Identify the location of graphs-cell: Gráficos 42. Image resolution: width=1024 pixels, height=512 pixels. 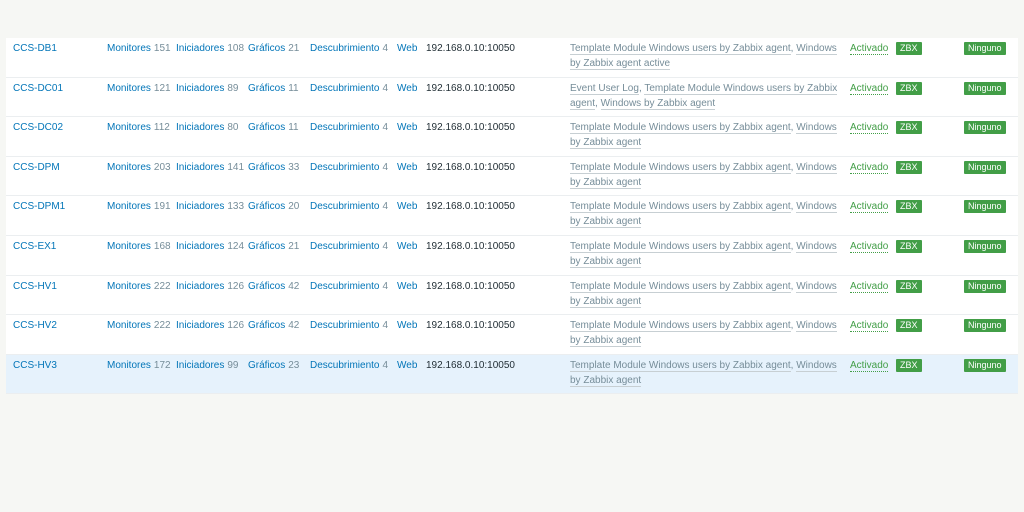
(273, 325).